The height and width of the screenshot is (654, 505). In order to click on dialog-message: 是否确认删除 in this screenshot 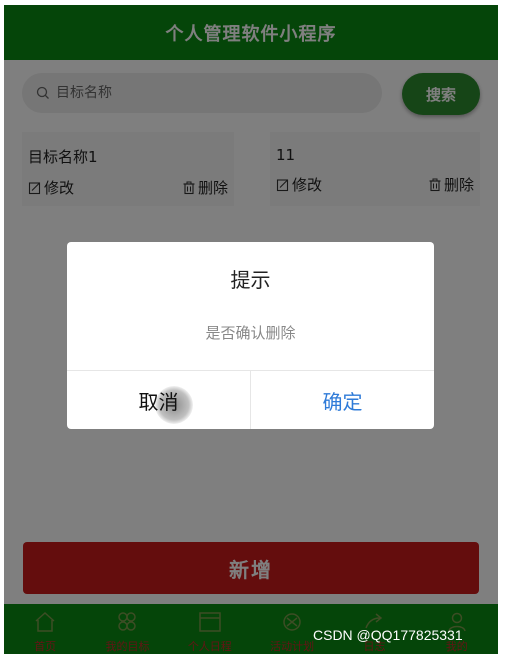, I will do `click(250, 333)`.